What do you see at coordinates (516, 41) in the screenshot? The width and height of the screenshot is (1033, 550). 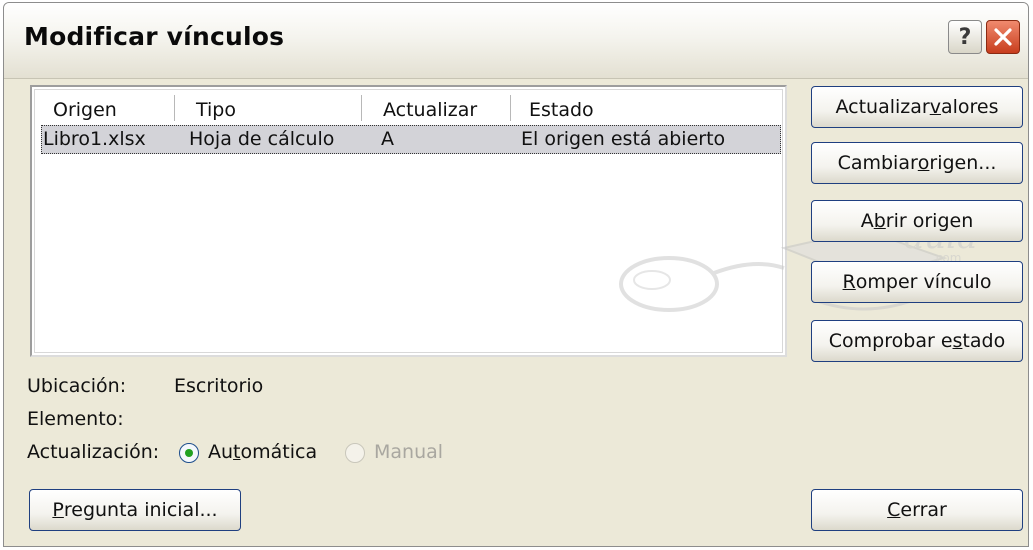 I see `title-bar: Modificar vínculos ?` at bounding box center [516, 41].